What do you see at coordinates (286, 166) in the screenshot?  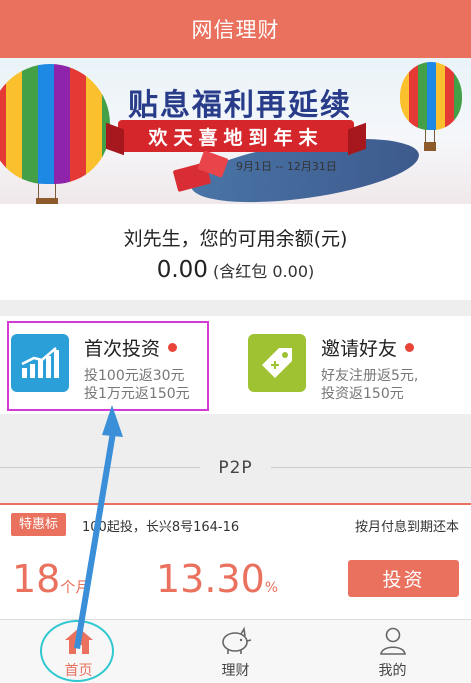 I see `banner-dates: 9月1日 -- 12月31日` at bounding box center [286, 166].